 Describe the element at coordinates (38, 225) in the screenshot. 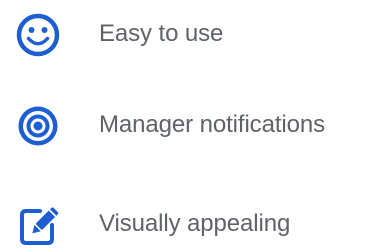

I see `edit-pencil-icon` at that location.